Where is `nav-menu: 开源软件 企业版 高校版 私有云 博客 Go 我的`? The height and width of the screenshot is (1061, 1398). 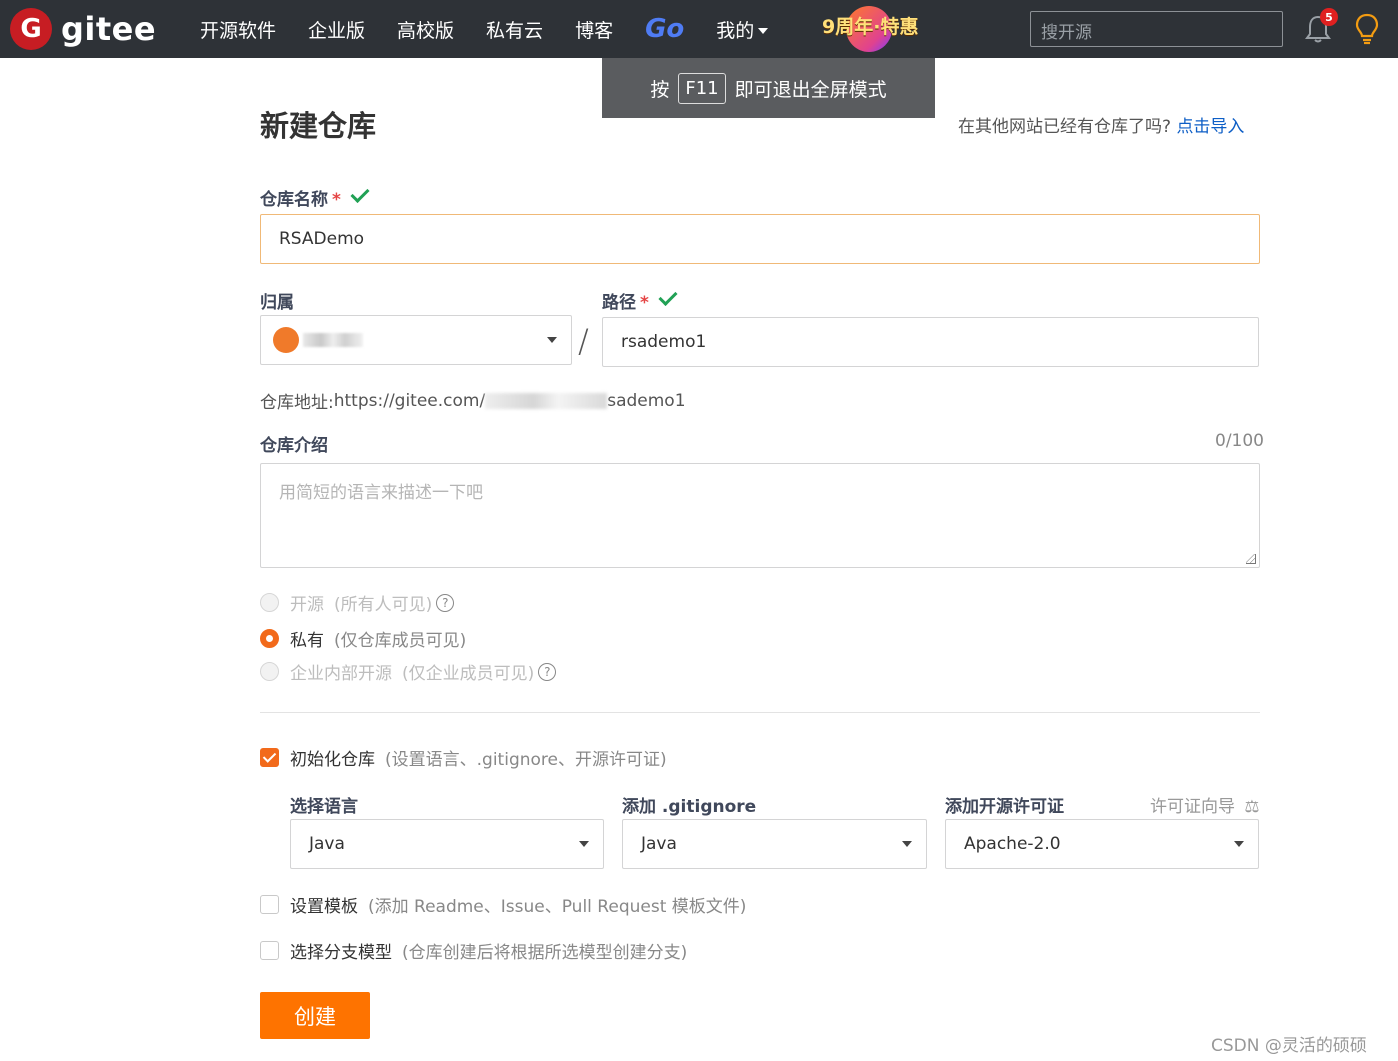 nav-menu: 开源软件 企业版 高校版 私有云 博客 Go 我的 is located at coordinates (500, 29).